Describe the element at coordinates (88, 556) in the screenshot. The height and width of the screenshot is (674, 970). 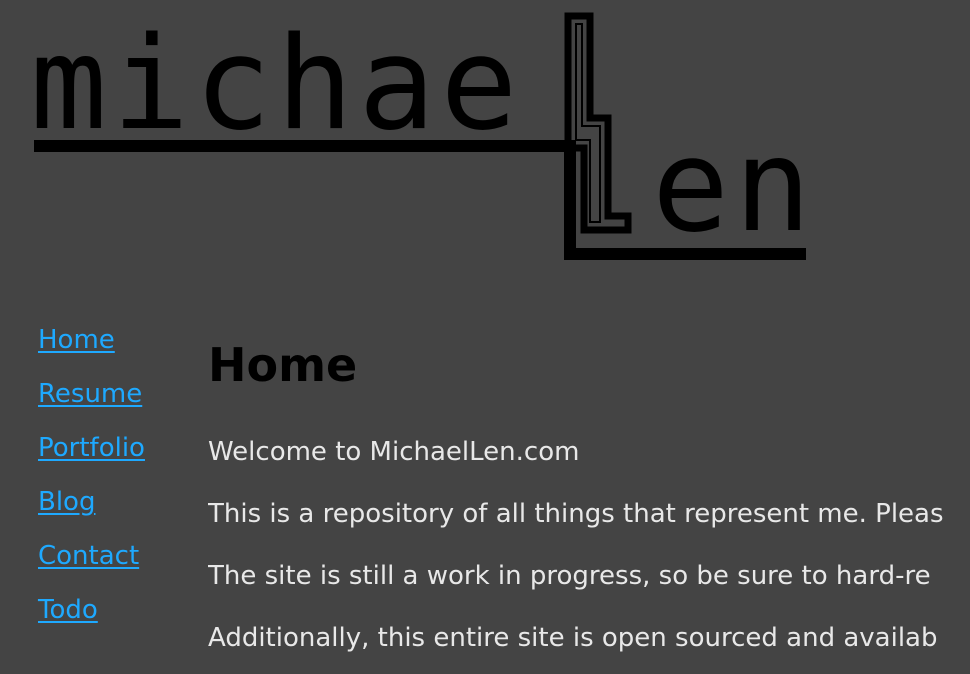
I see `nav-link-contact: Contact` at that location.